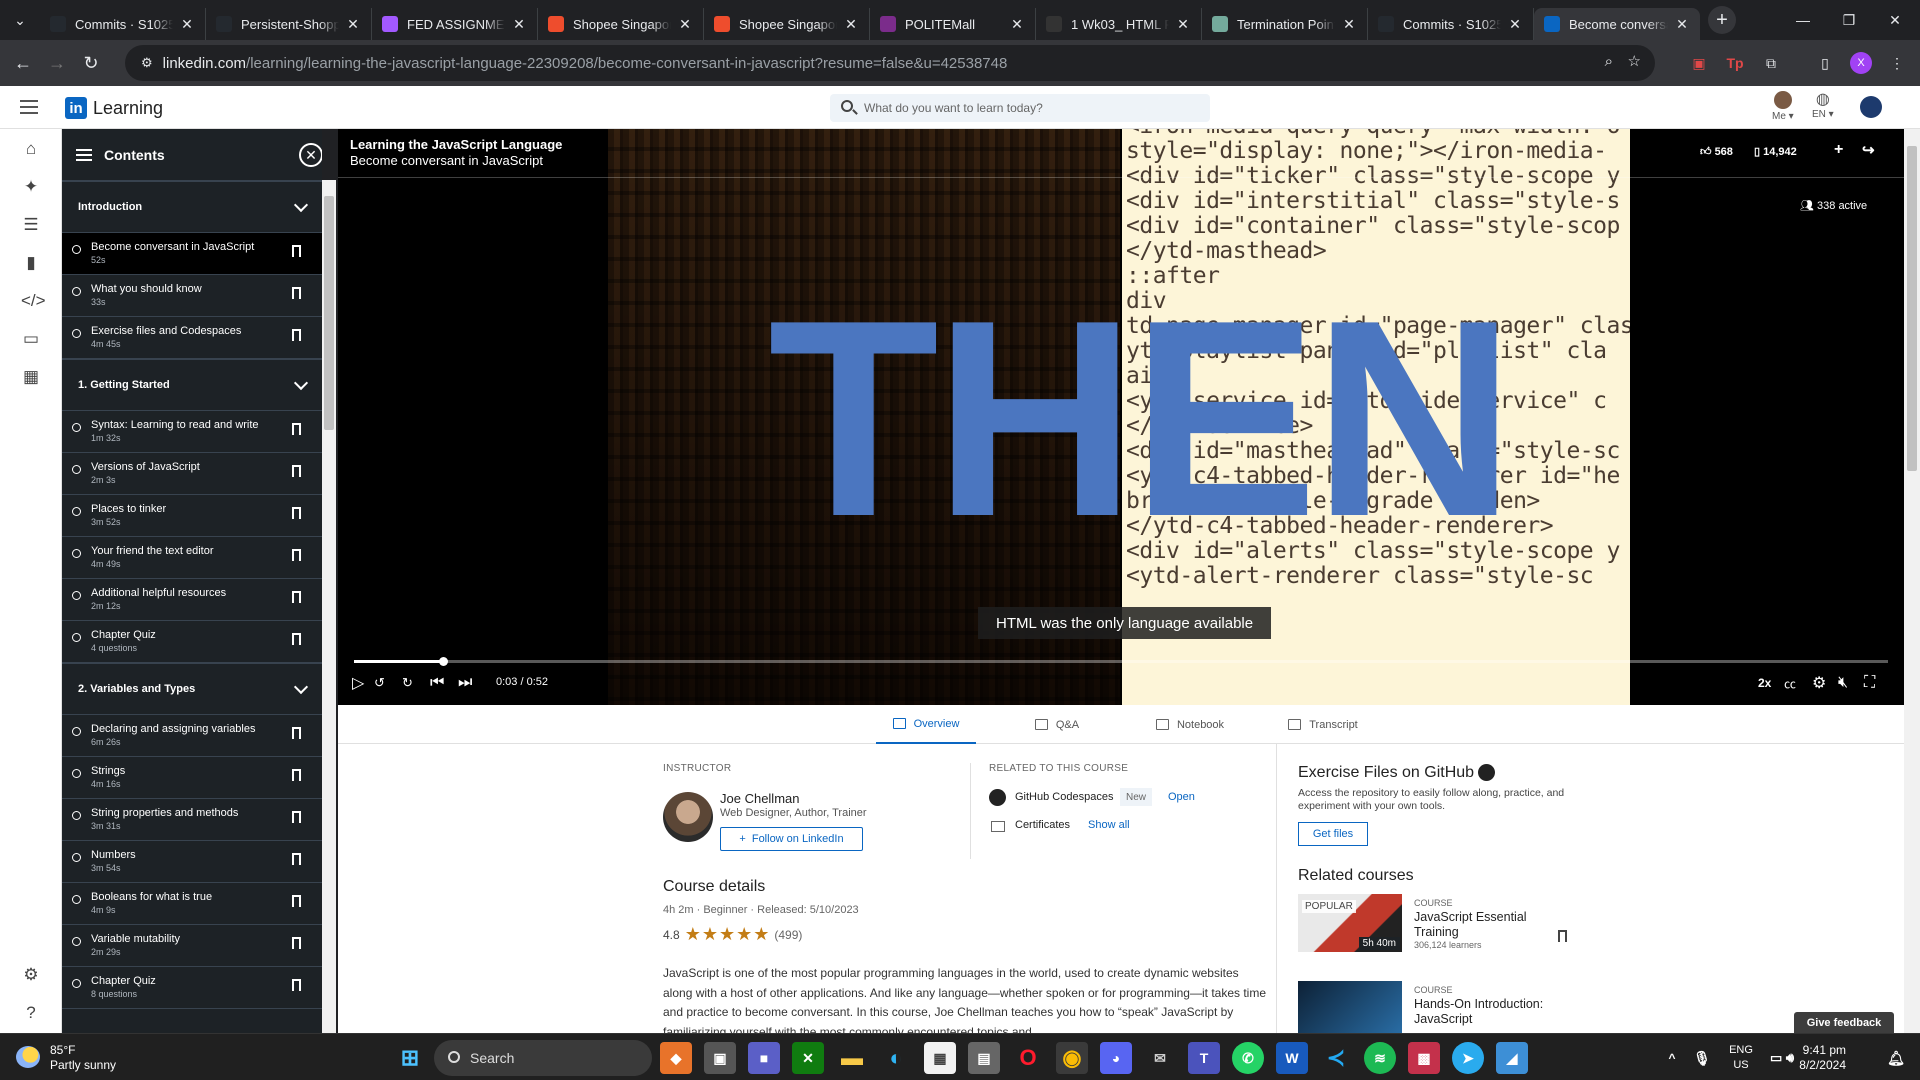 This screenshot has width=1920, height=1080. What do you see at coordinates (192, 689) in the screenshot?
I see `chapter-header: 2. Variables and Types` at bounding box center [192, 689].